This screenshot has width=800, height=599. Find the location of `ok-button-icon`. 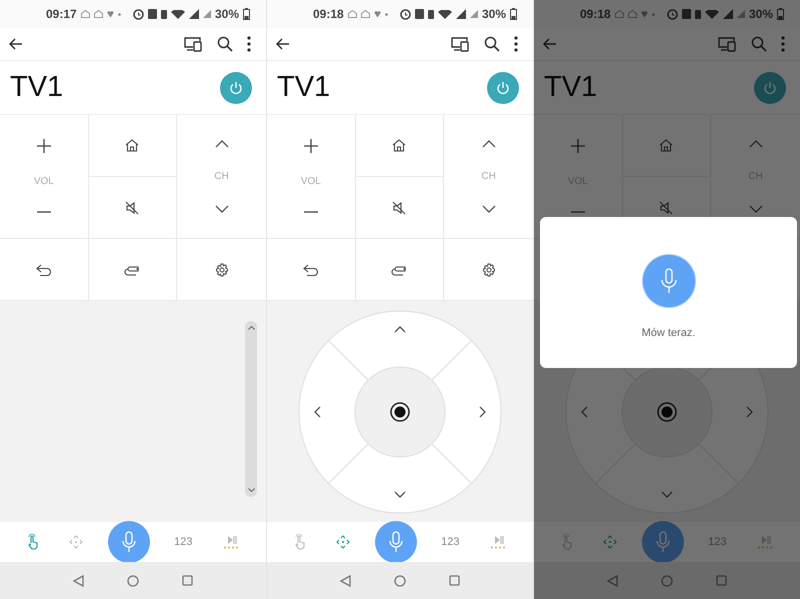

ok-button-icon is located at coordinates (400, 412).